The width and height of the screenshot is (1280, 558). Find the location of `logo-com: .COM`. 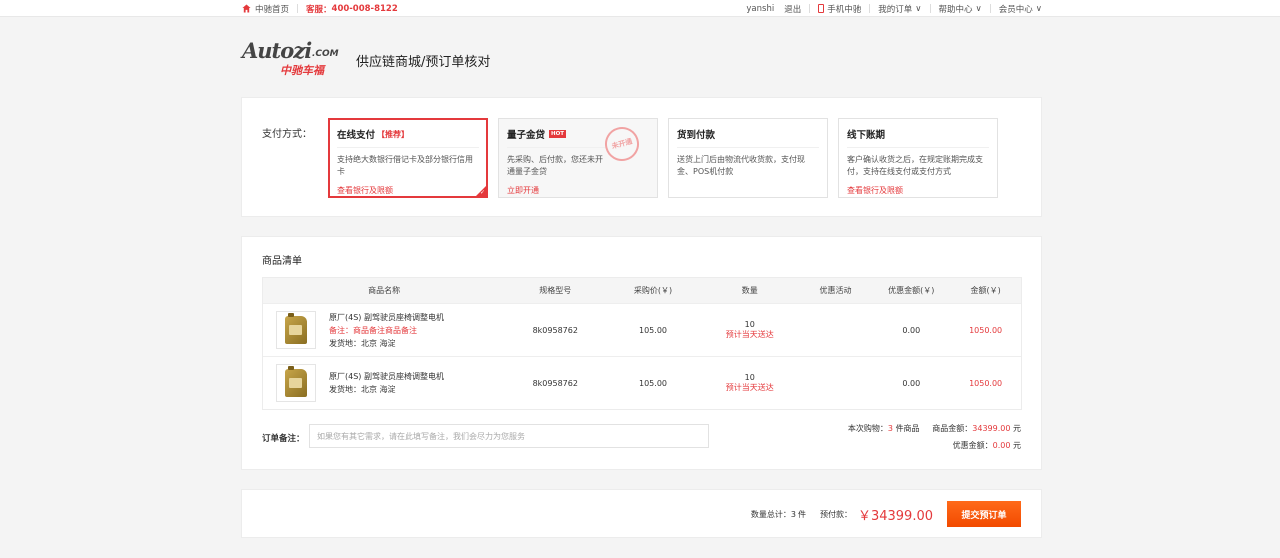

logo-com: .COM is located at coordinates (325, 54).